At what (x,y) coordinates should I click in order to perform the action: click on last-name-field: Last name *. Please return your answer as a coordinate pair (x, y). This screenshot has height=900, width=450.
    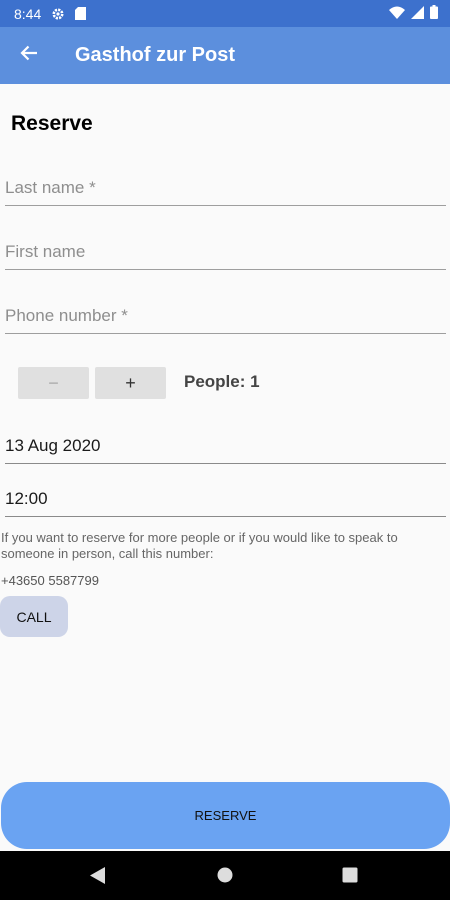
    Looking at the image, I should click on (225, 191).